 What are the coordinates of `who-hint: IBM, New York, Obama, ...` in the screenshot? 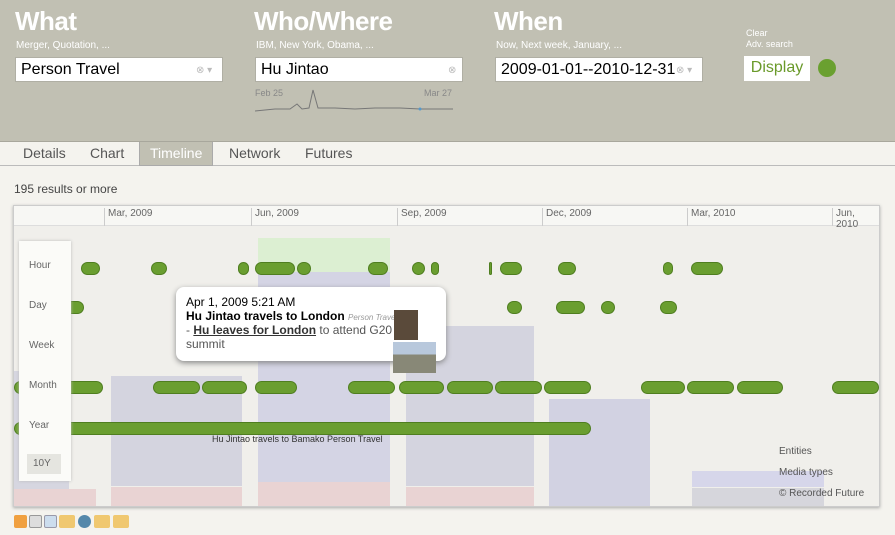 It's located at (315, 45).